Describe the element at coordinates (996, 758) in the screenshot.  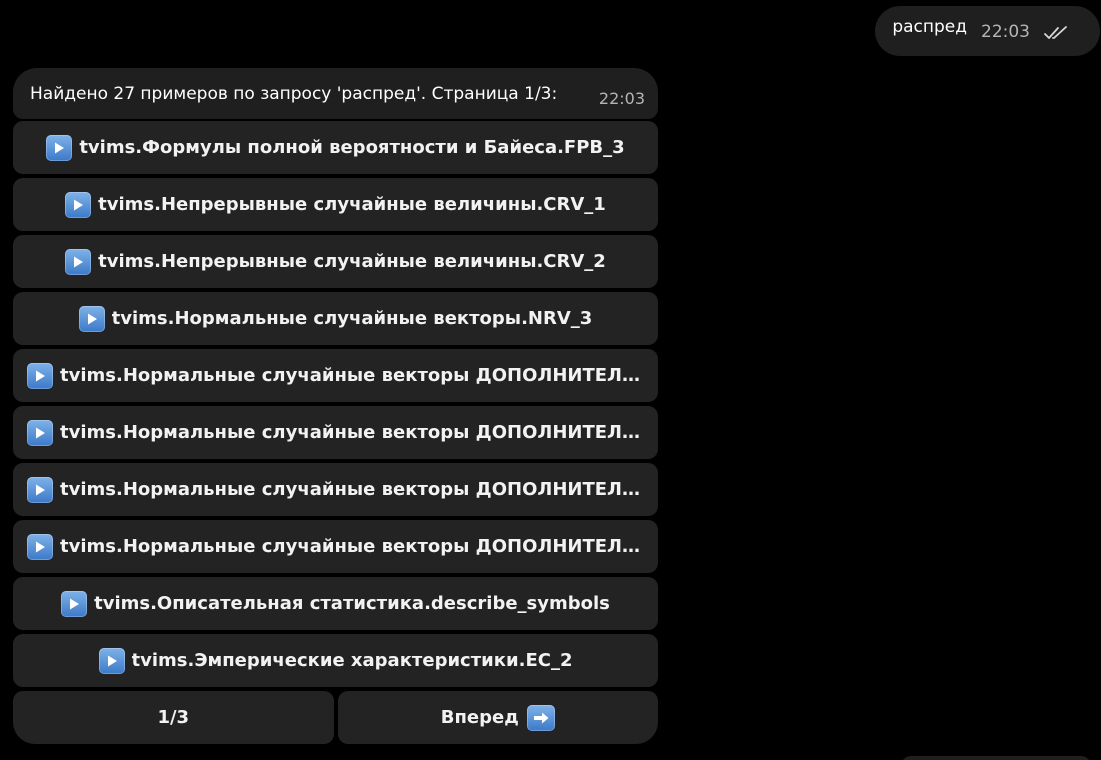
I see `next-message-bubble` at that location.